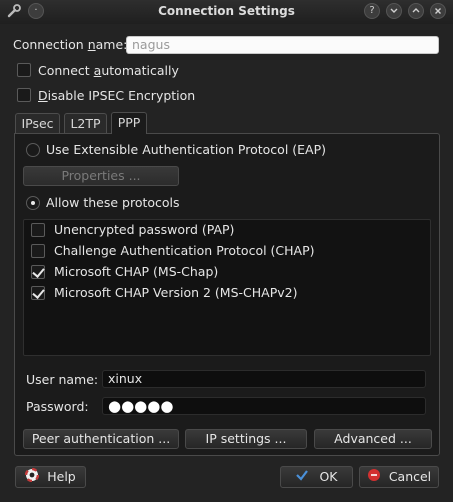  What do you see at coordinates (62, 379) in the screenshot?
I see `user-name-label: User name:` at bounding box center [62, 379].